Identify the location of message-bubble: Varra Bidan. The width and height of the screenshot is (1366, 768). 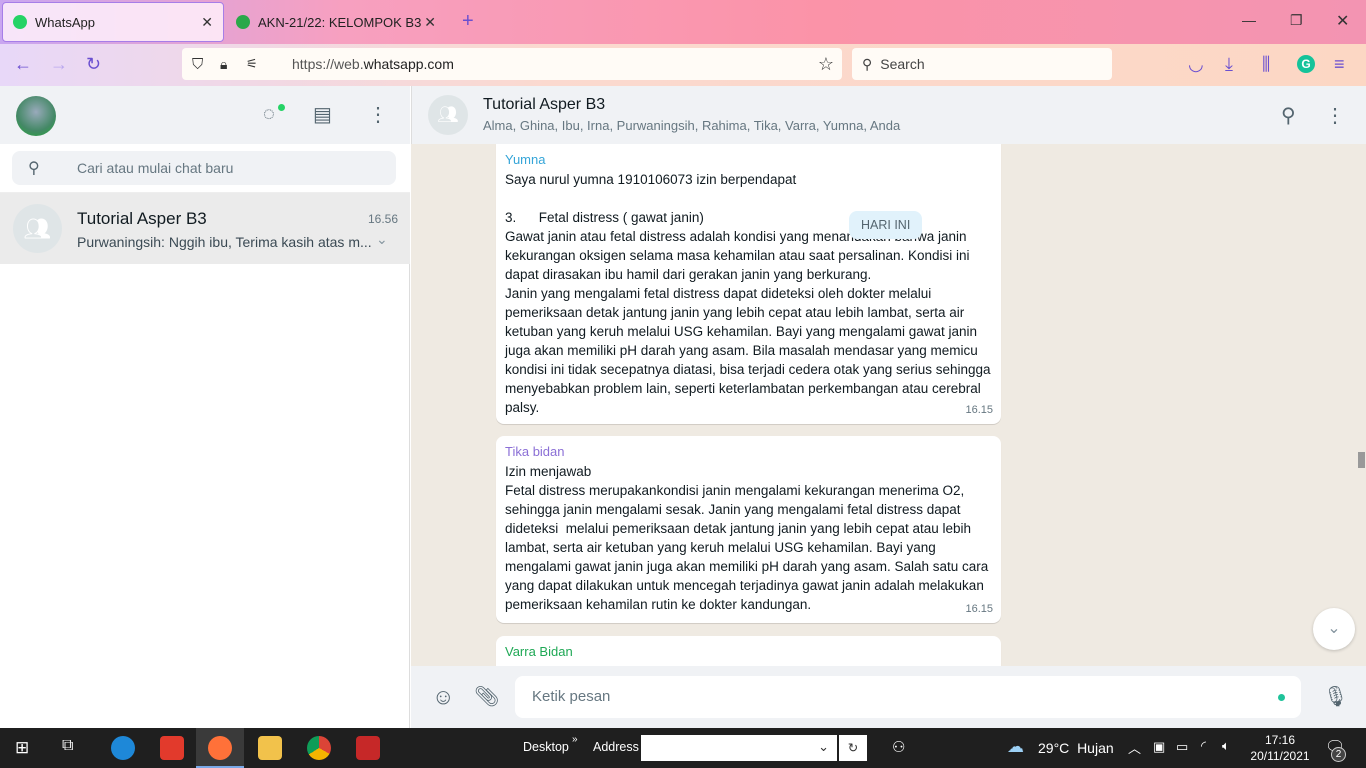
(748, 651).